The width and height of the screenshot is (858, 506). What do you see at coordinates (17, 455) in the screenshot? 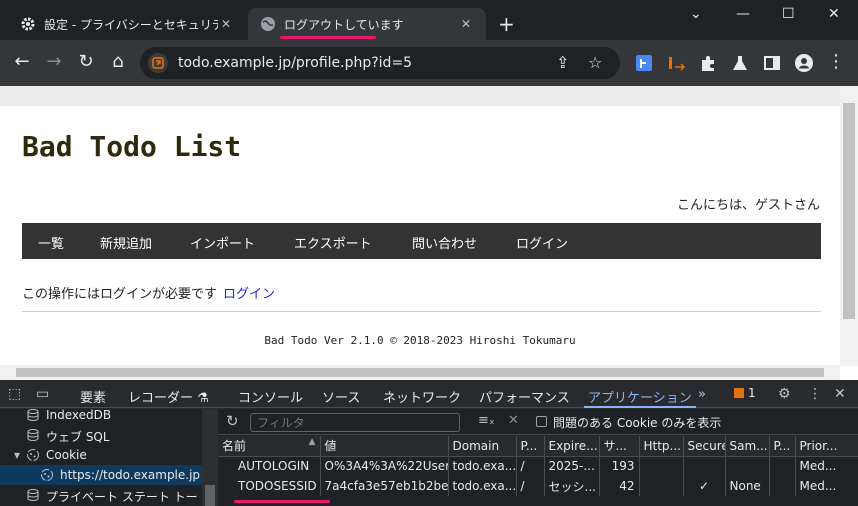
I see `chevron-down-icon: ▾` at bounding box center [17, 455].